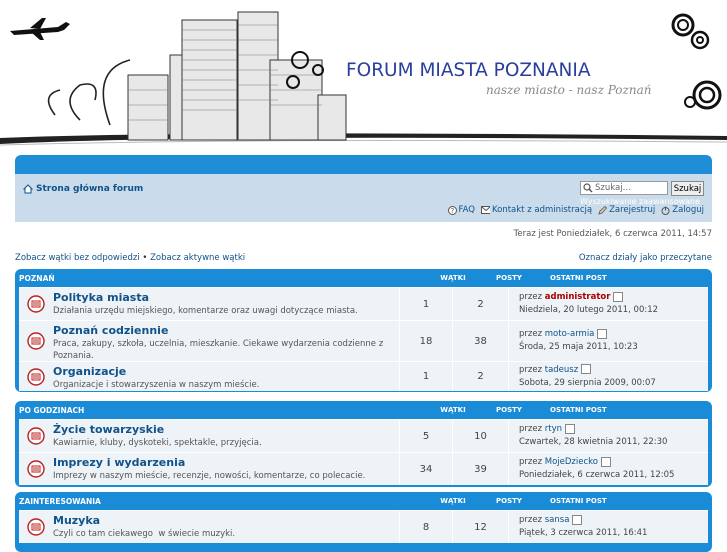 This screenshot has width=727, height=552. I want to click on forum-title: Poznań codziennie, so click(110, 330).